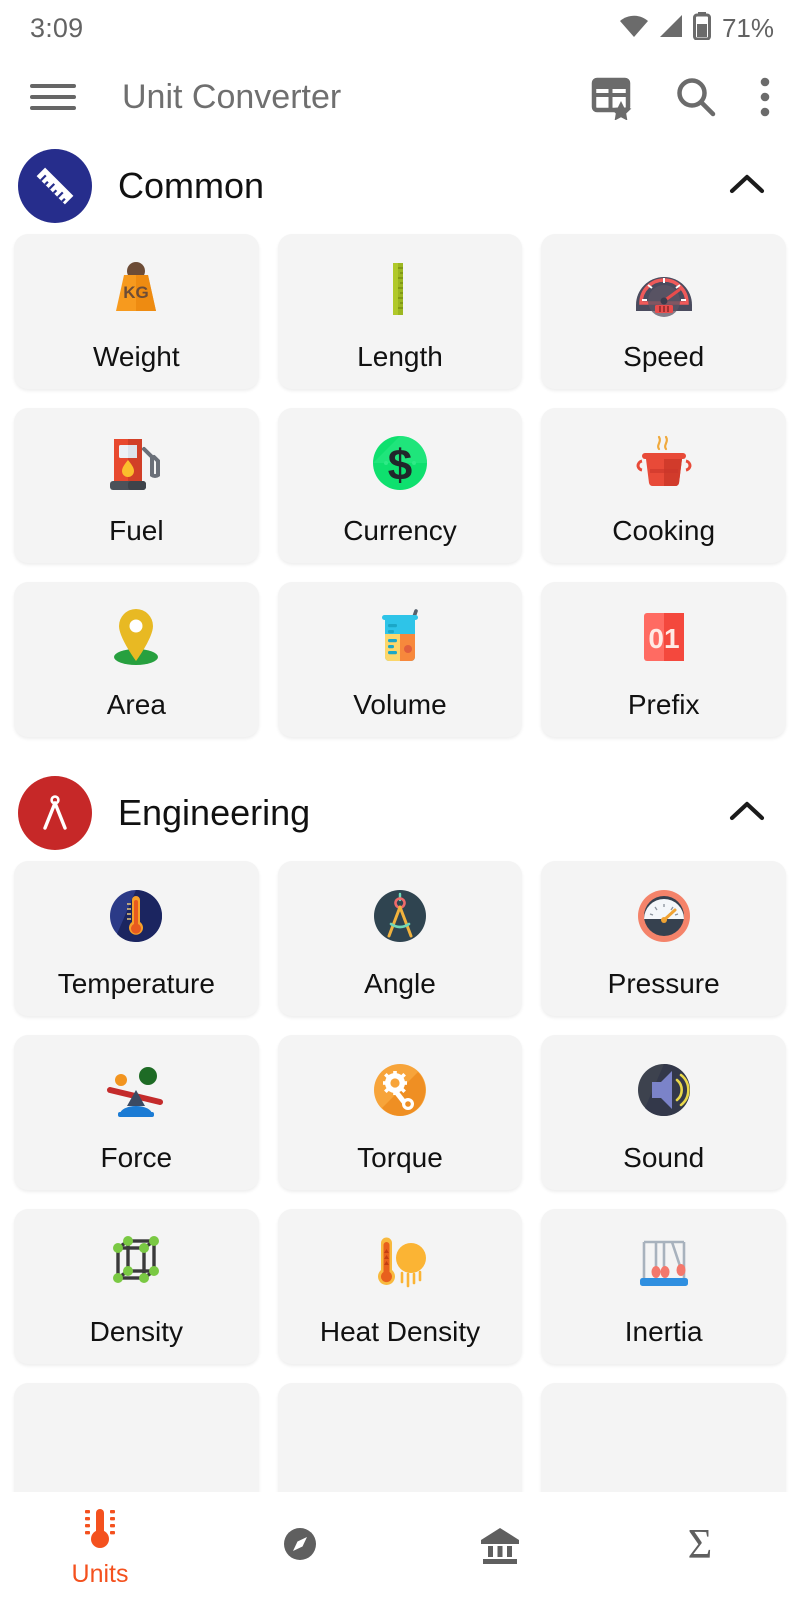 The width and height of the screenshot is (800, 1600). I want to click on cooking-pot-icon, so click(664, 463).